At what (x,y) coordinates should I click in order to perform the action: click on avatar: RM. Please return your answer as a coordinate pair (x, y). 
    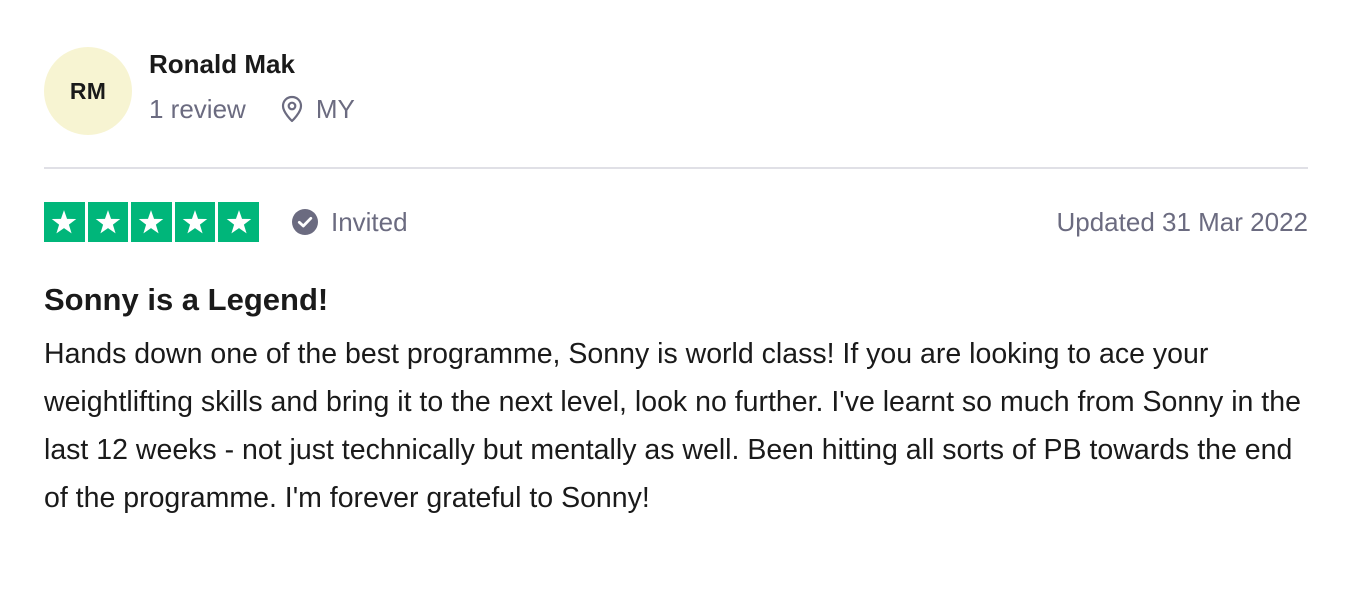
    Looking at the image, I should click on (88, 91).